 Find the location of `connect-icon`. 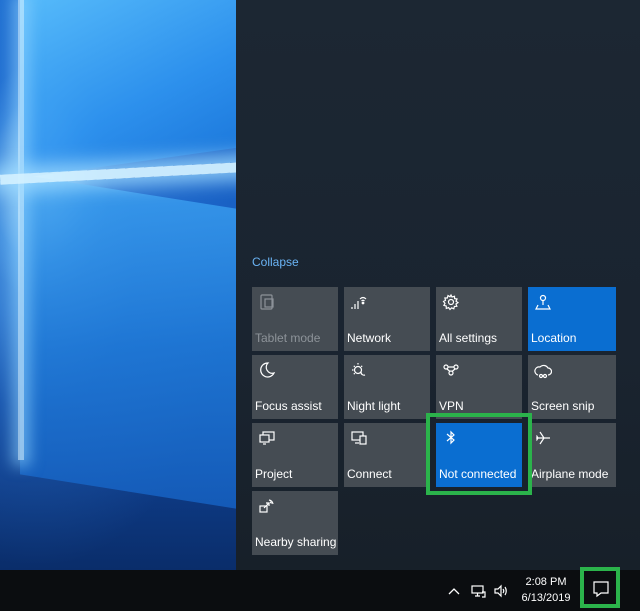

connect-icon is located at coordinates (359, 438).